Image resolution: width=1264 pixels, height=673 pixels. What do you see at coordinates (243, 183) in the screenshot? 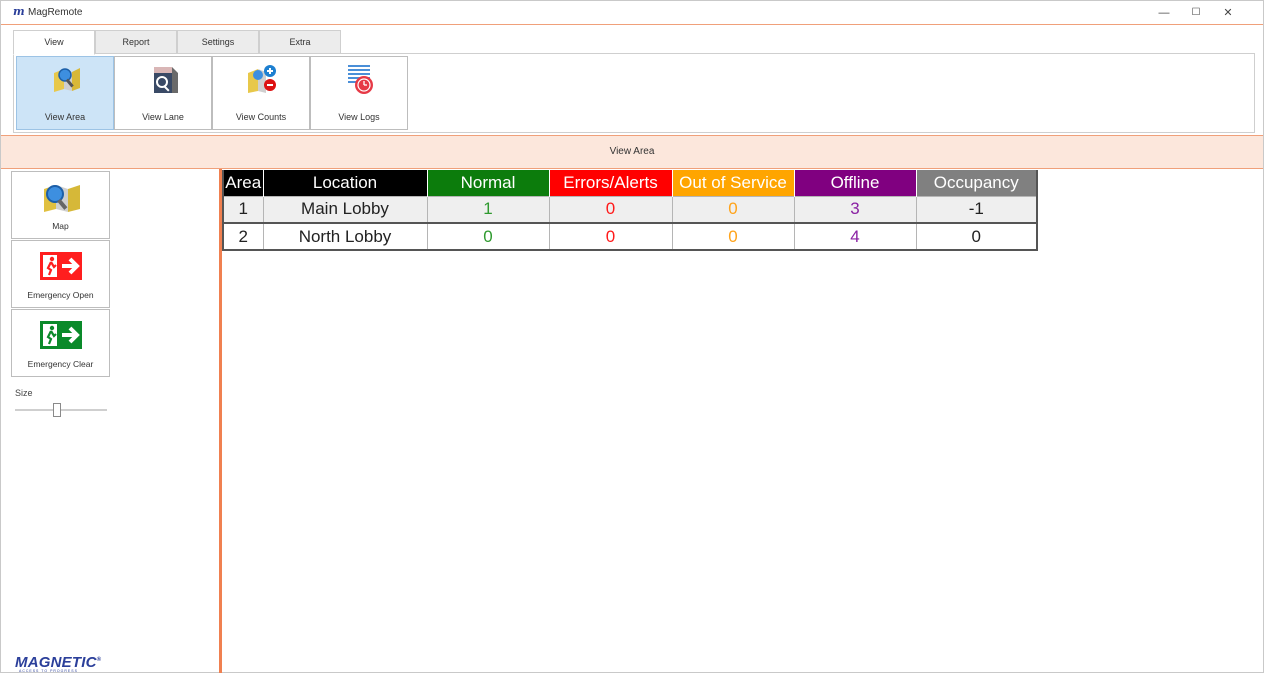
I see `col-area: Area` at bounding box center [243, 183].